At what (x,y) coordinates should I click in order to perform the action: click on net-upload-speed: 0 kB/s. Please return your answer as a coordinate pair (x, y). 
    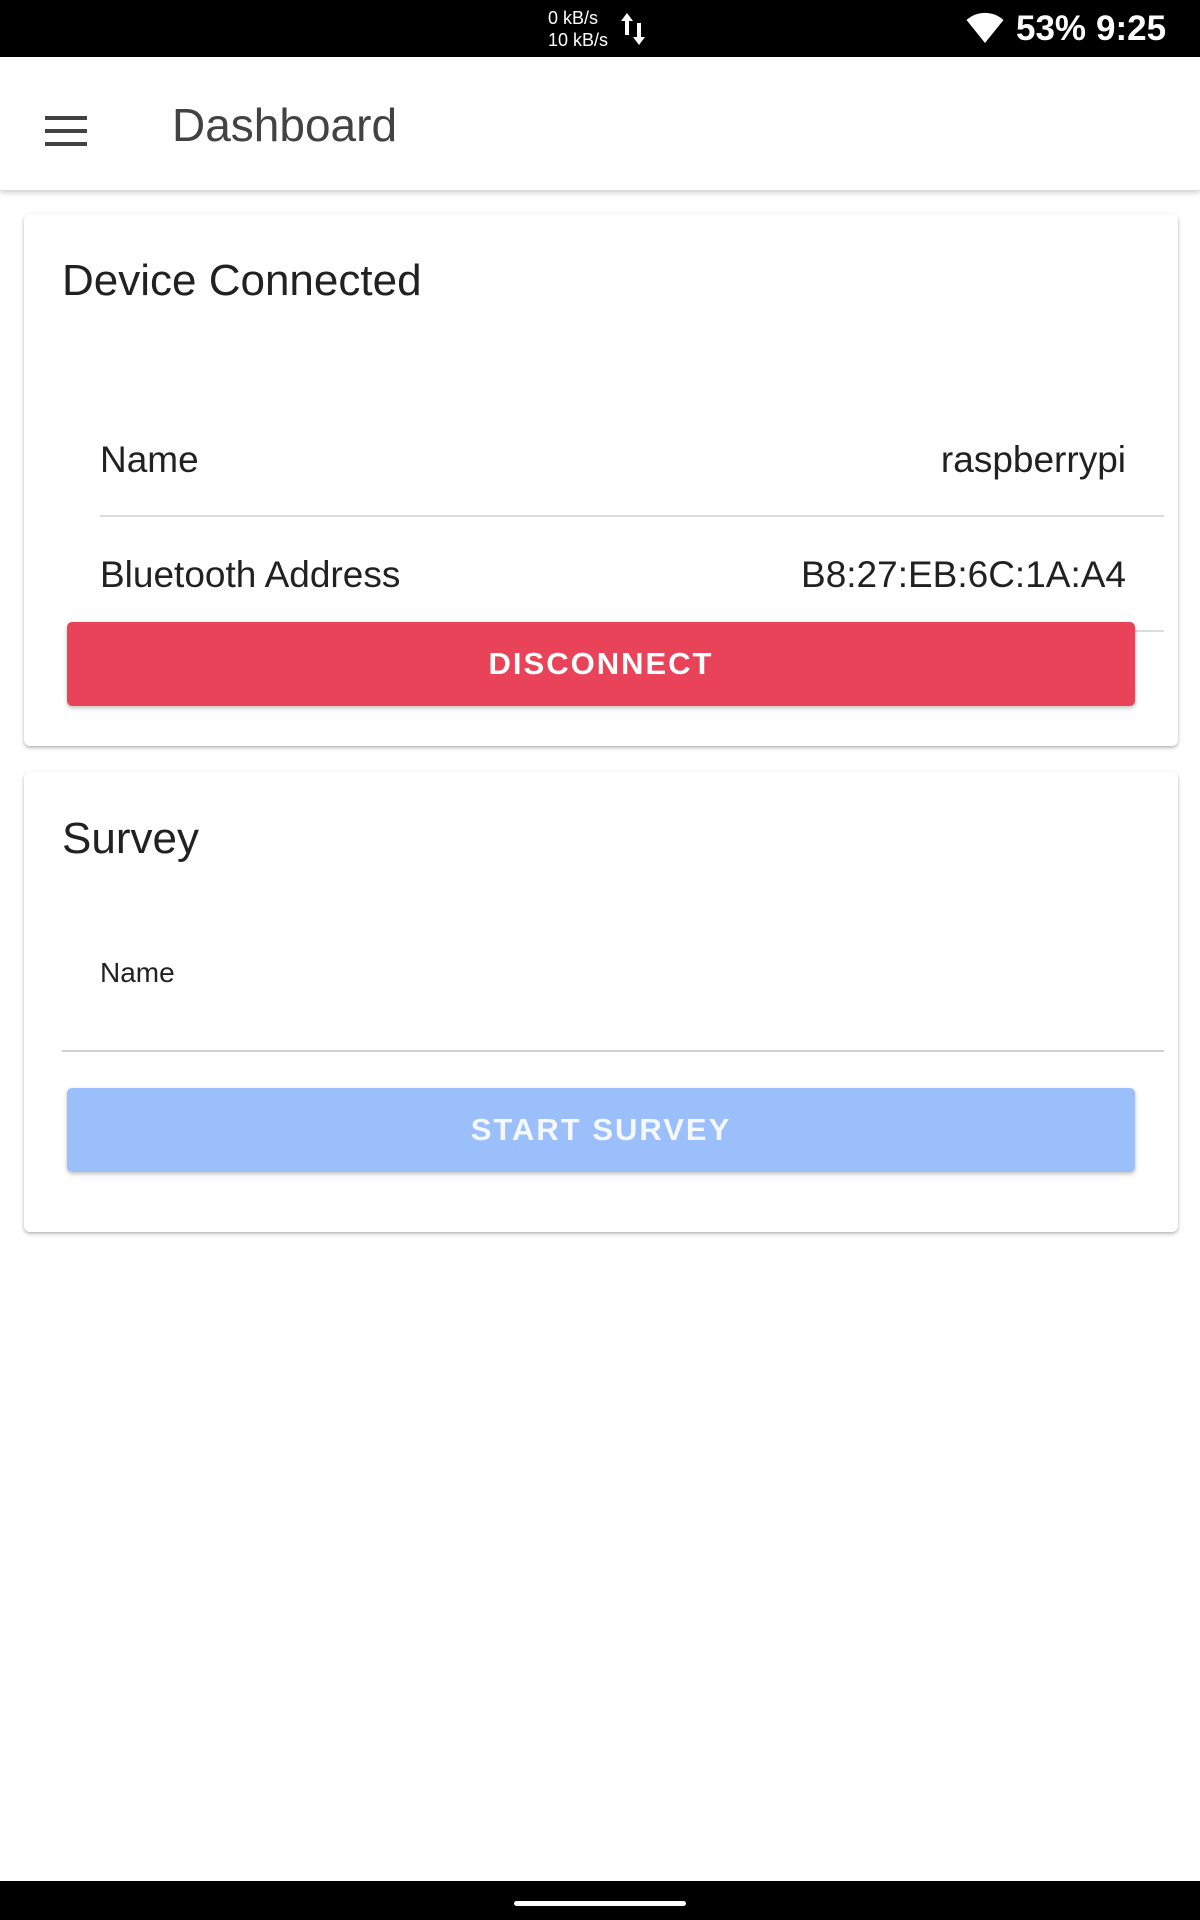
    Looking at the image, I should click on (573, 18).